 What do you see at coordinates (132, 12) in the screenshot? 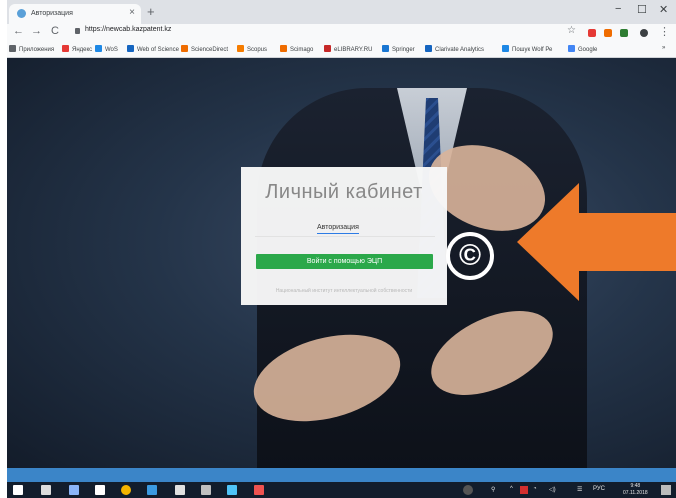
I see `close-tab-icon: ×` at bounding box center [132, 12].